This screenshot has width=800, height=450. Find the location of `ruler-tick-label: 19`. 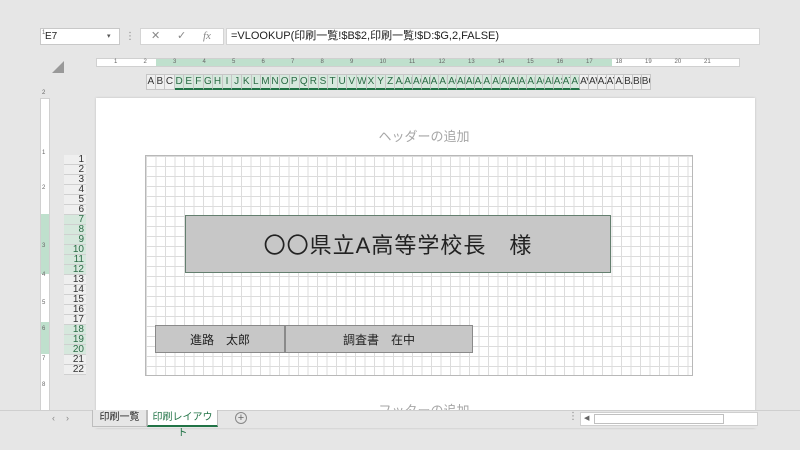

ruler-tick-label: 19 is located at coordinates (648, 62).